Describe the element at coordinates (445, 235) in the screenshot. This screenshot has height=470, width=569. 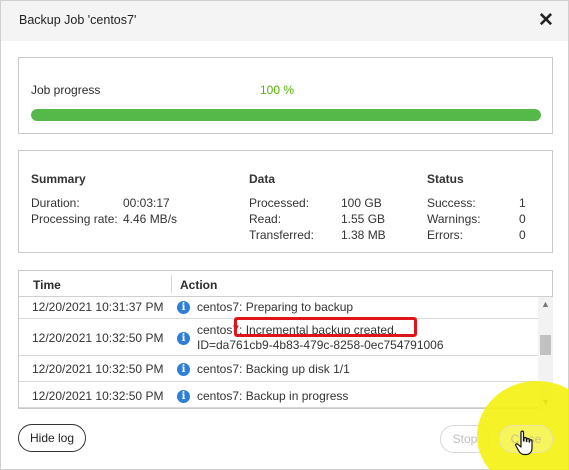
I see `errors-label: Errors:` at that location.